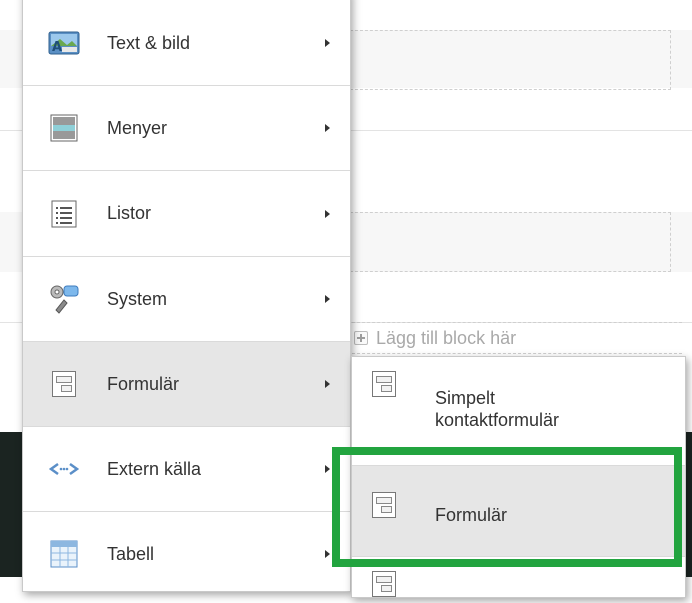 Image resolution: width=692 pixels, height=603 pixels. I want to click on menu-item-label: Tabell, so click(131, 553).